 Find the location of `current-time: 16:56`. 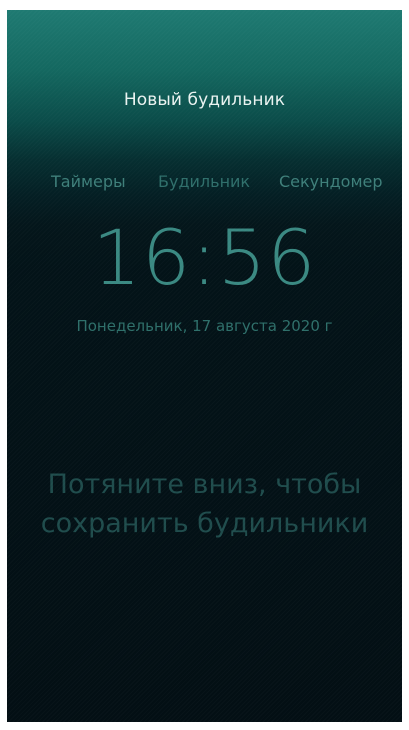

current-time: 16:56 is located at coordinates (204, 257).